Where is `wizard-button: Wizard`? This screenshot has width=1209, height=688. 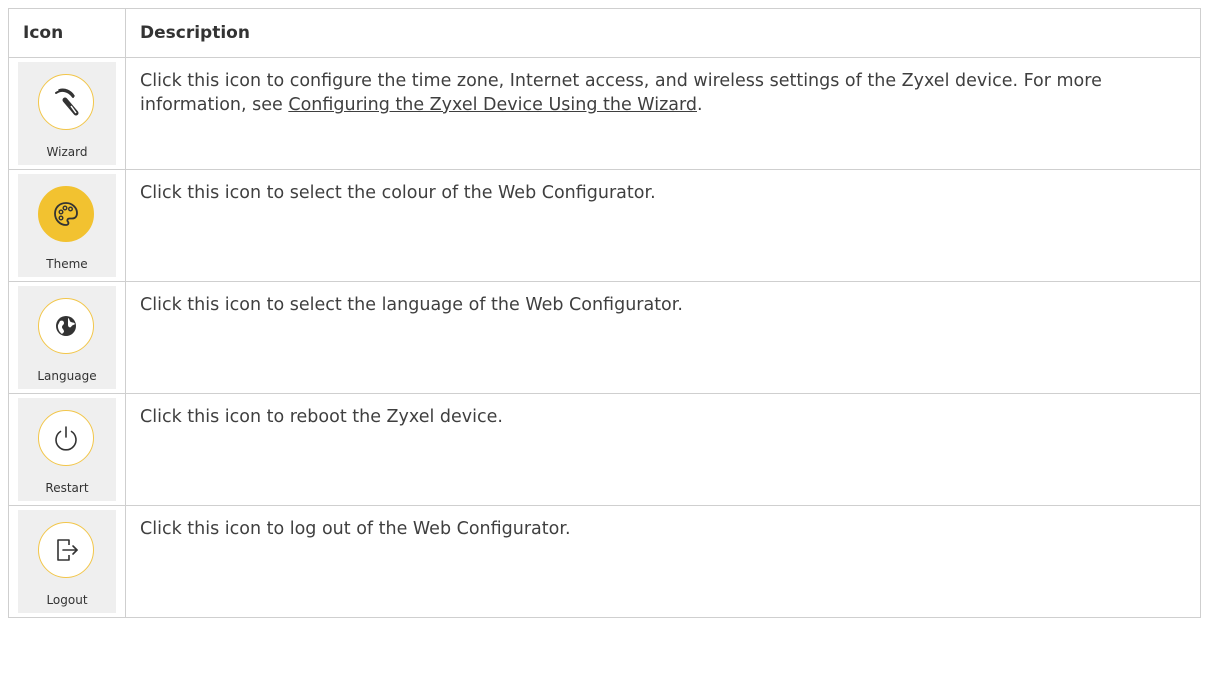 wizard-button: Wizard is located at coordinates (67, 113).